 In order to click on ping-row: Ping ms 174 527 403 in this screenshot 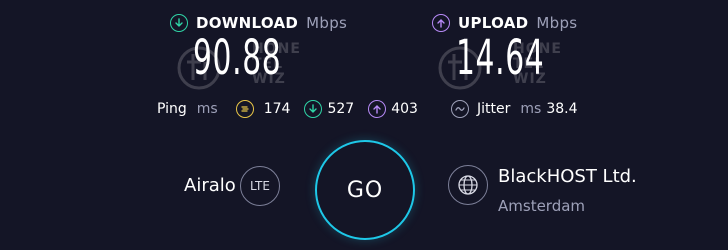, I will do `click(287, 109)`.